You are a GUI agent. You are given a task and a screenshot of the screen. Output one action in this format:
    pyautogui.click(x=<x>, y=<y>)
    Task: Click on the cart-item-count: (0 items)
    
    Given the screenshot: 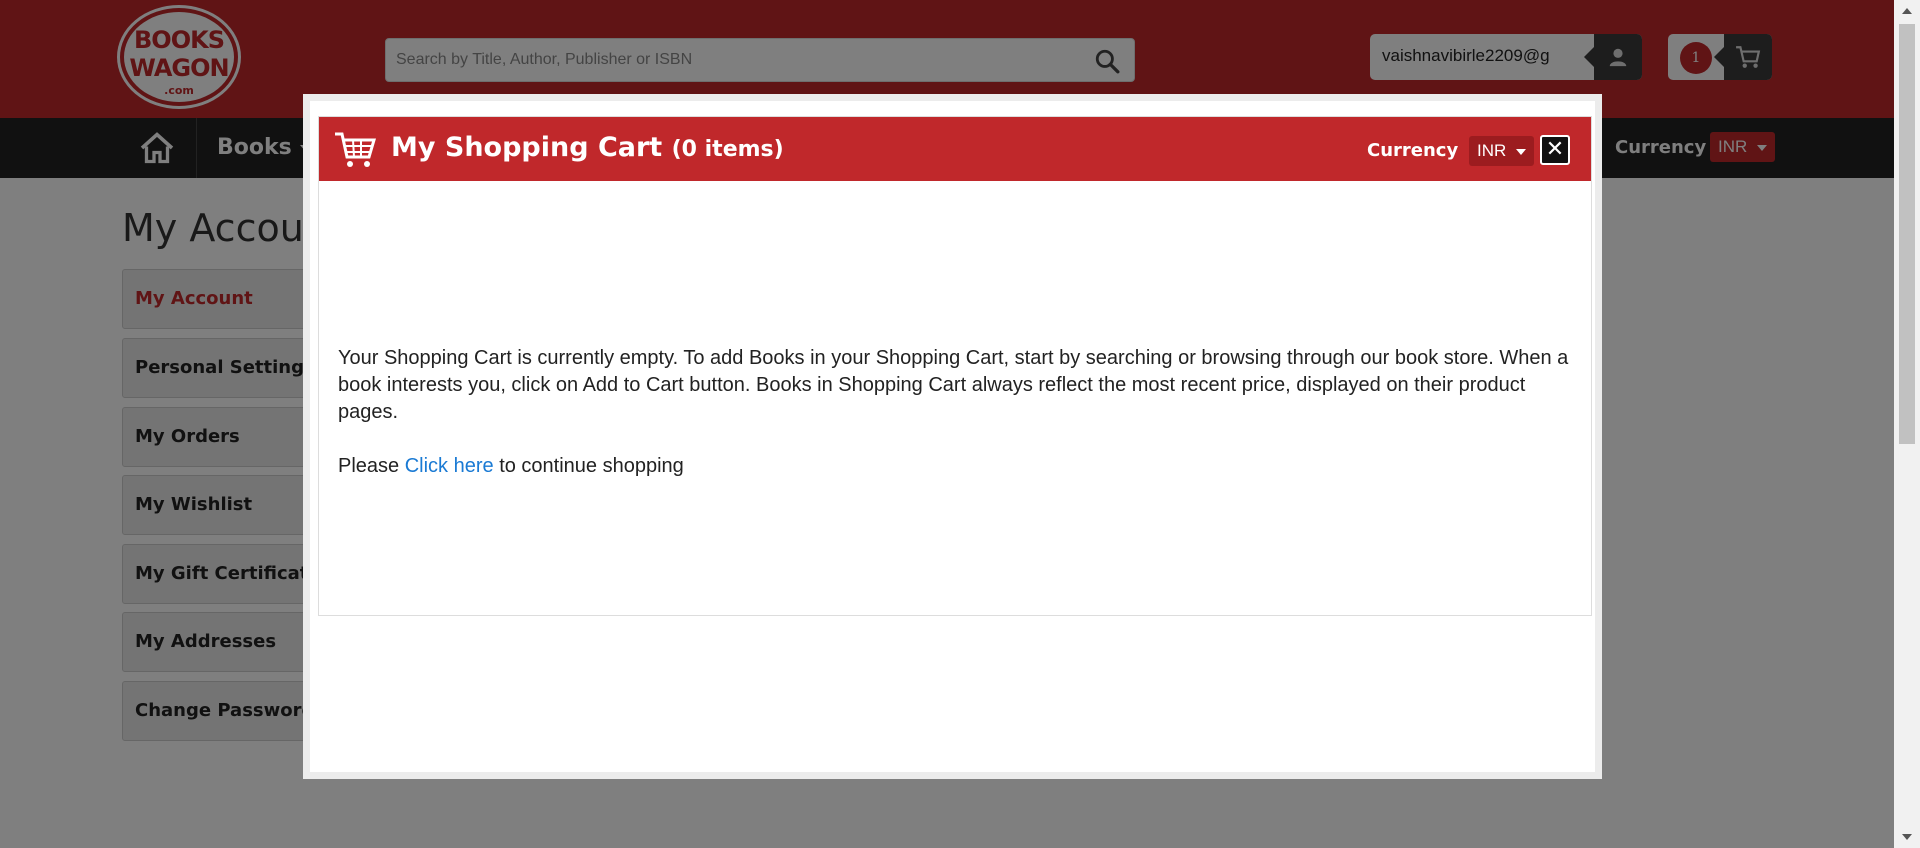 What is the action you would take?
    pyautogui.click(x=727, y=149)
    